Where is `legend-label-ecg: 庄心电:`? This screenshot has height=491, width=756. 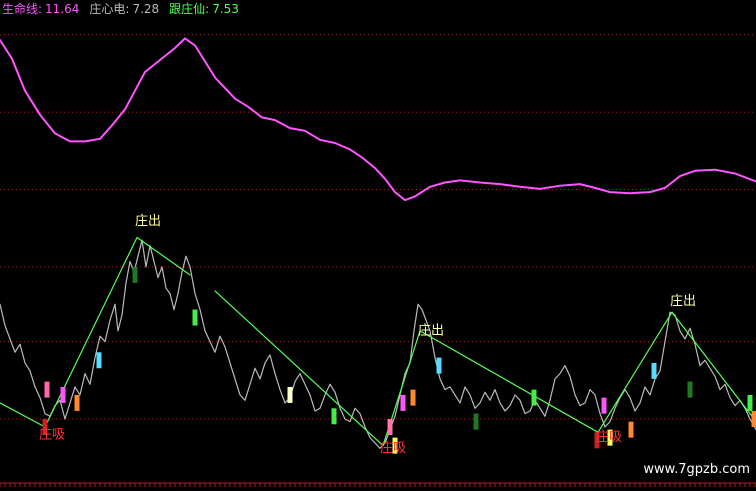 legend-label-ecg: 庄心电: is located at coordinates (109, 9).